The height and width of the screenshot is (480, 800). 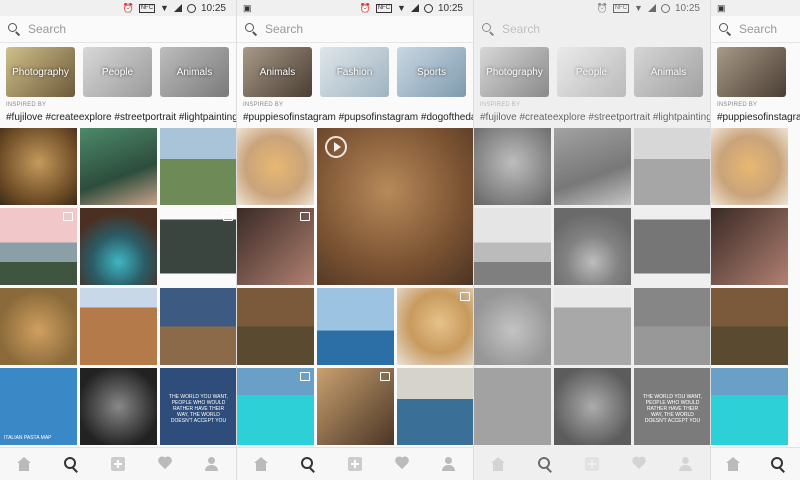 What do you see at coordinates (435, 406) in the screenshot?
I see `grid-tile-bath` at bounding box center [435, 406].